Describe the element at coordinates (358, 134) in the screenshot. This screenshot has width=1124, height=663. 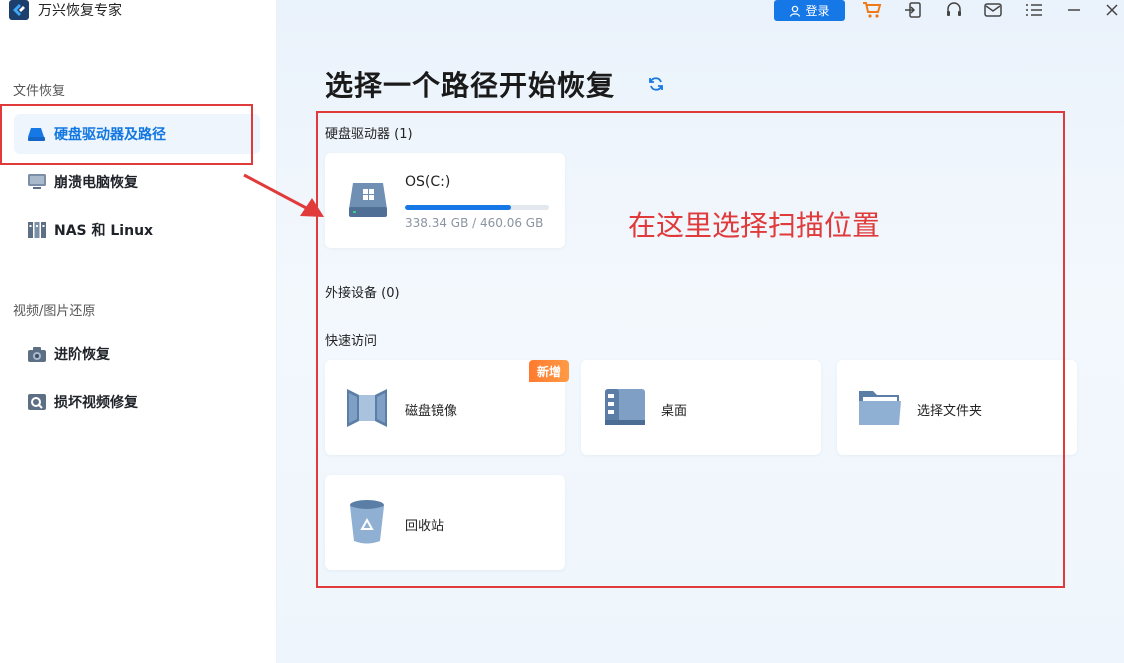
I see `hard-drives-title: 硬盘驱动器` at that location.